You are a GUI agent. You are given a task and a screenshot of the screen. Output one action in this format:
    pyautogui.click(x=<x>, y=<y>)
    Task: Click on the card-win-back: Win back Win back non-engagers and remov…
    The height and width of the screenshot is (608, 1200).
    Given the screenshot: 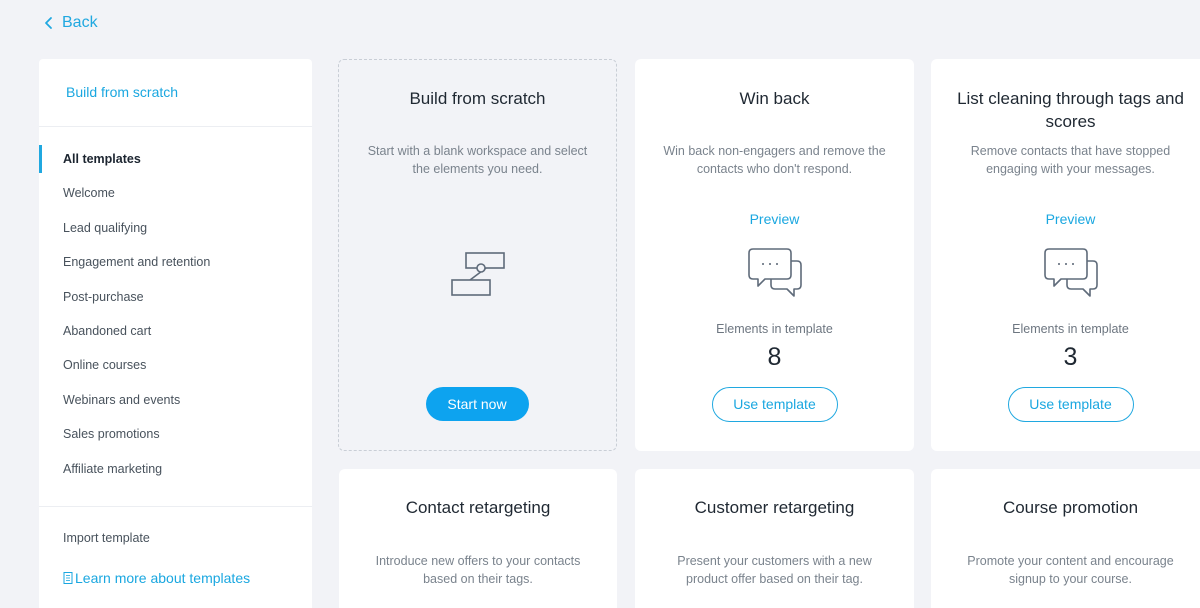 What is the action you would take?
    pyautogui.click(x=774, y=255)
    